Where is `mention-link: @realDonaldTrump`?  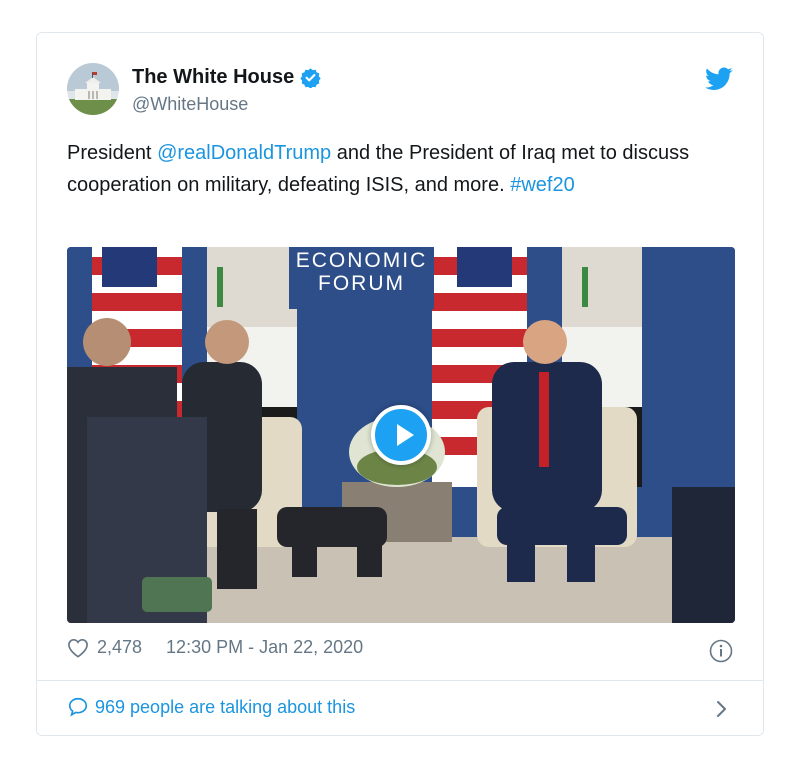
mention-link: @realDonaldTrump is located at coordinates (244, 153).